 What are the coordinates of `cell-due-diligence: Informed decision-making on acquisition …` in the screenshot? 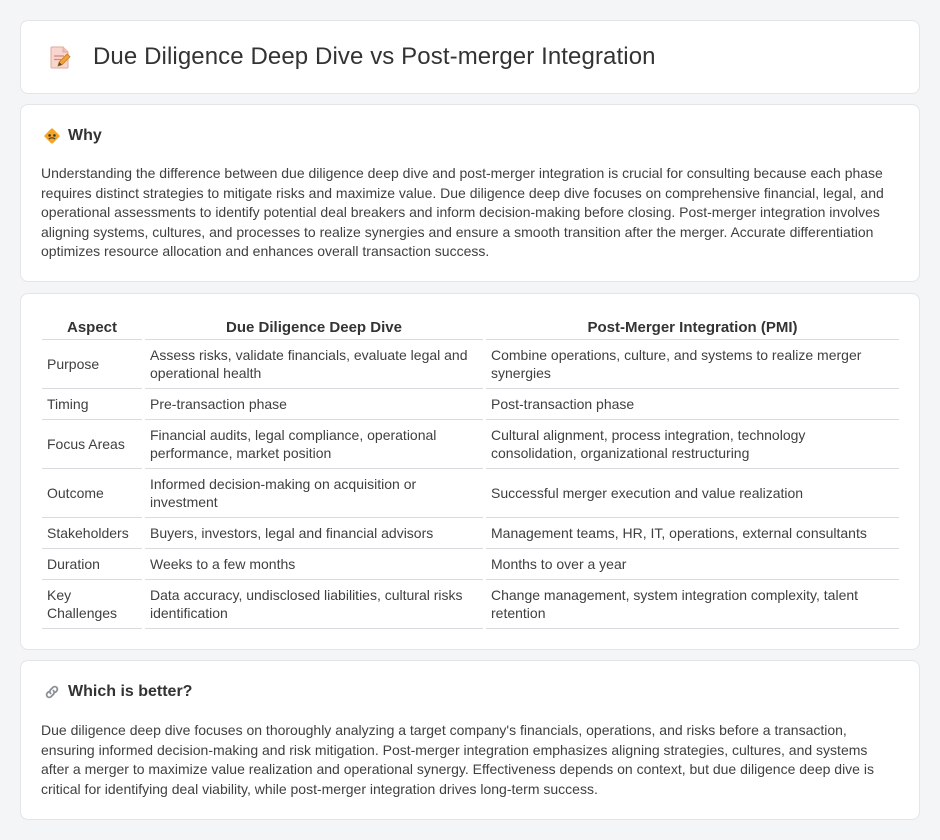 It's located at (314, 493).